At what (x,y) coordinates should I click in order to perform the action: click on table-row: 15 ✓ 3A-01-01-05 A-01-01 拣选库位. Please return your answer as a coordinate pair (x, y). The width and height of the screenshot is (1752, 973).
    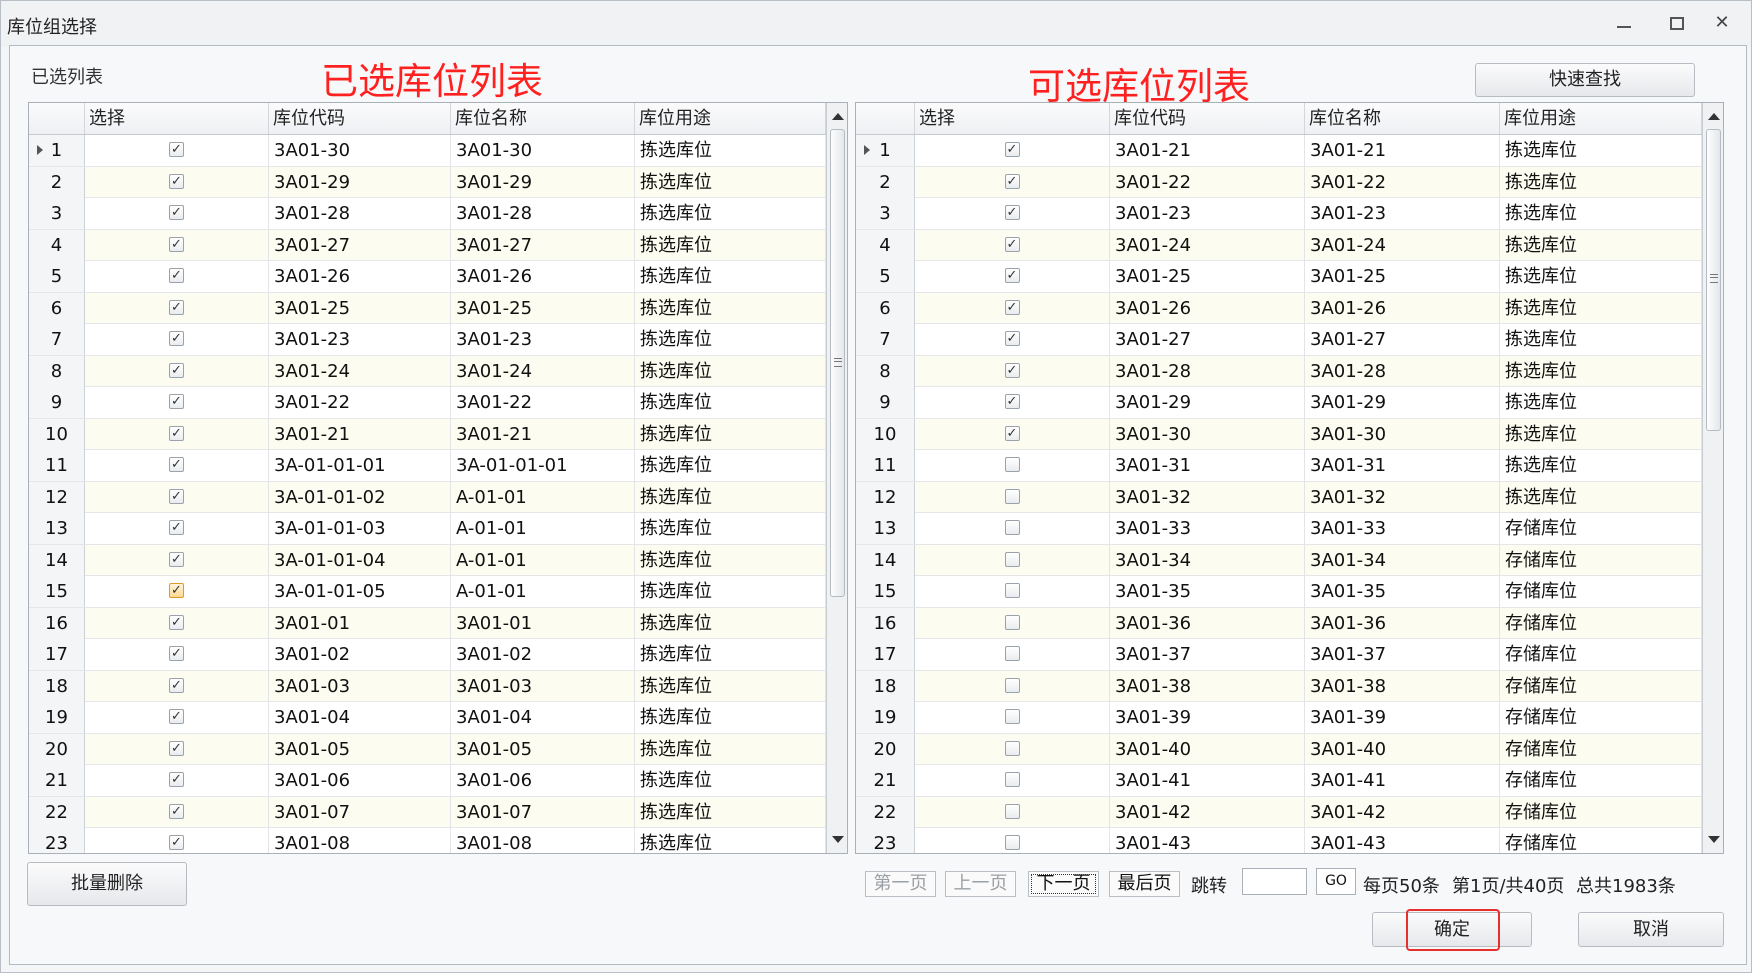
    Looking at the image, I should click on (427, 592).